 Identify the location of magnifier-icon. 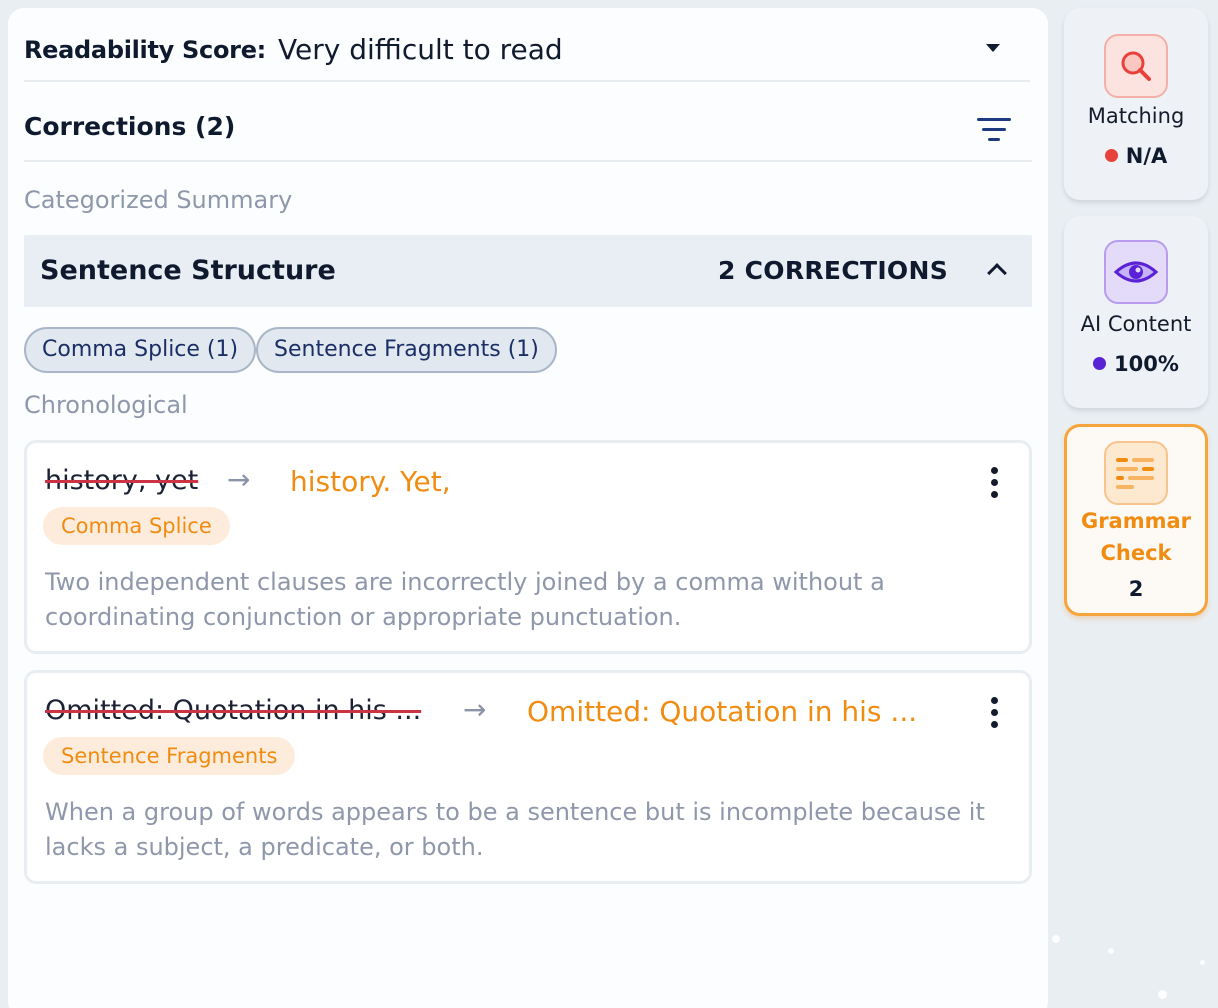
(1136, 66).